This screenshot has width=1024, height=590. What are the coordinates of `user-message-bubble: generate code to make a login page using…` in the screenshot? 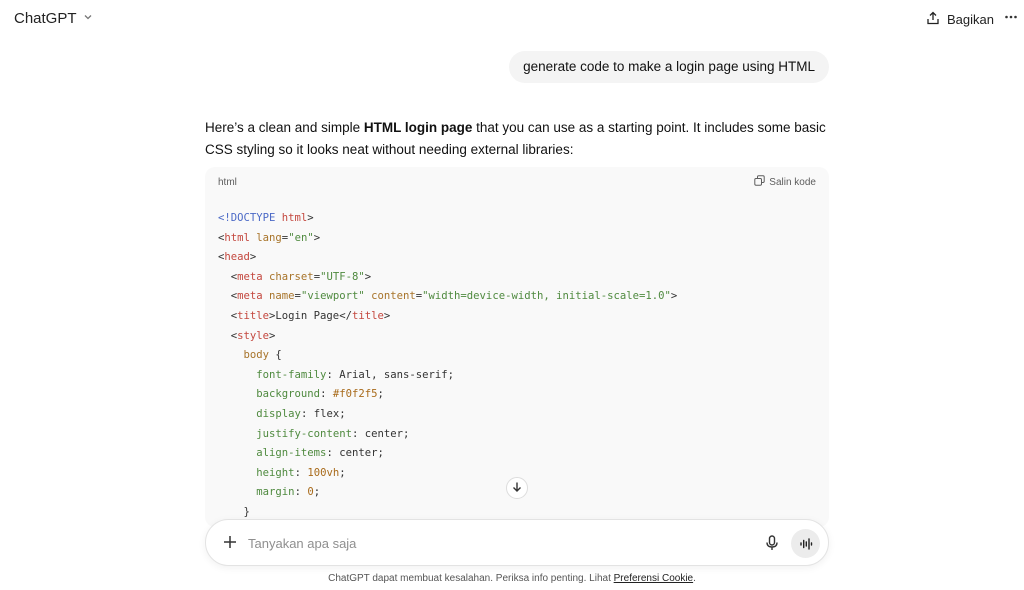 It's located at (669, 67).